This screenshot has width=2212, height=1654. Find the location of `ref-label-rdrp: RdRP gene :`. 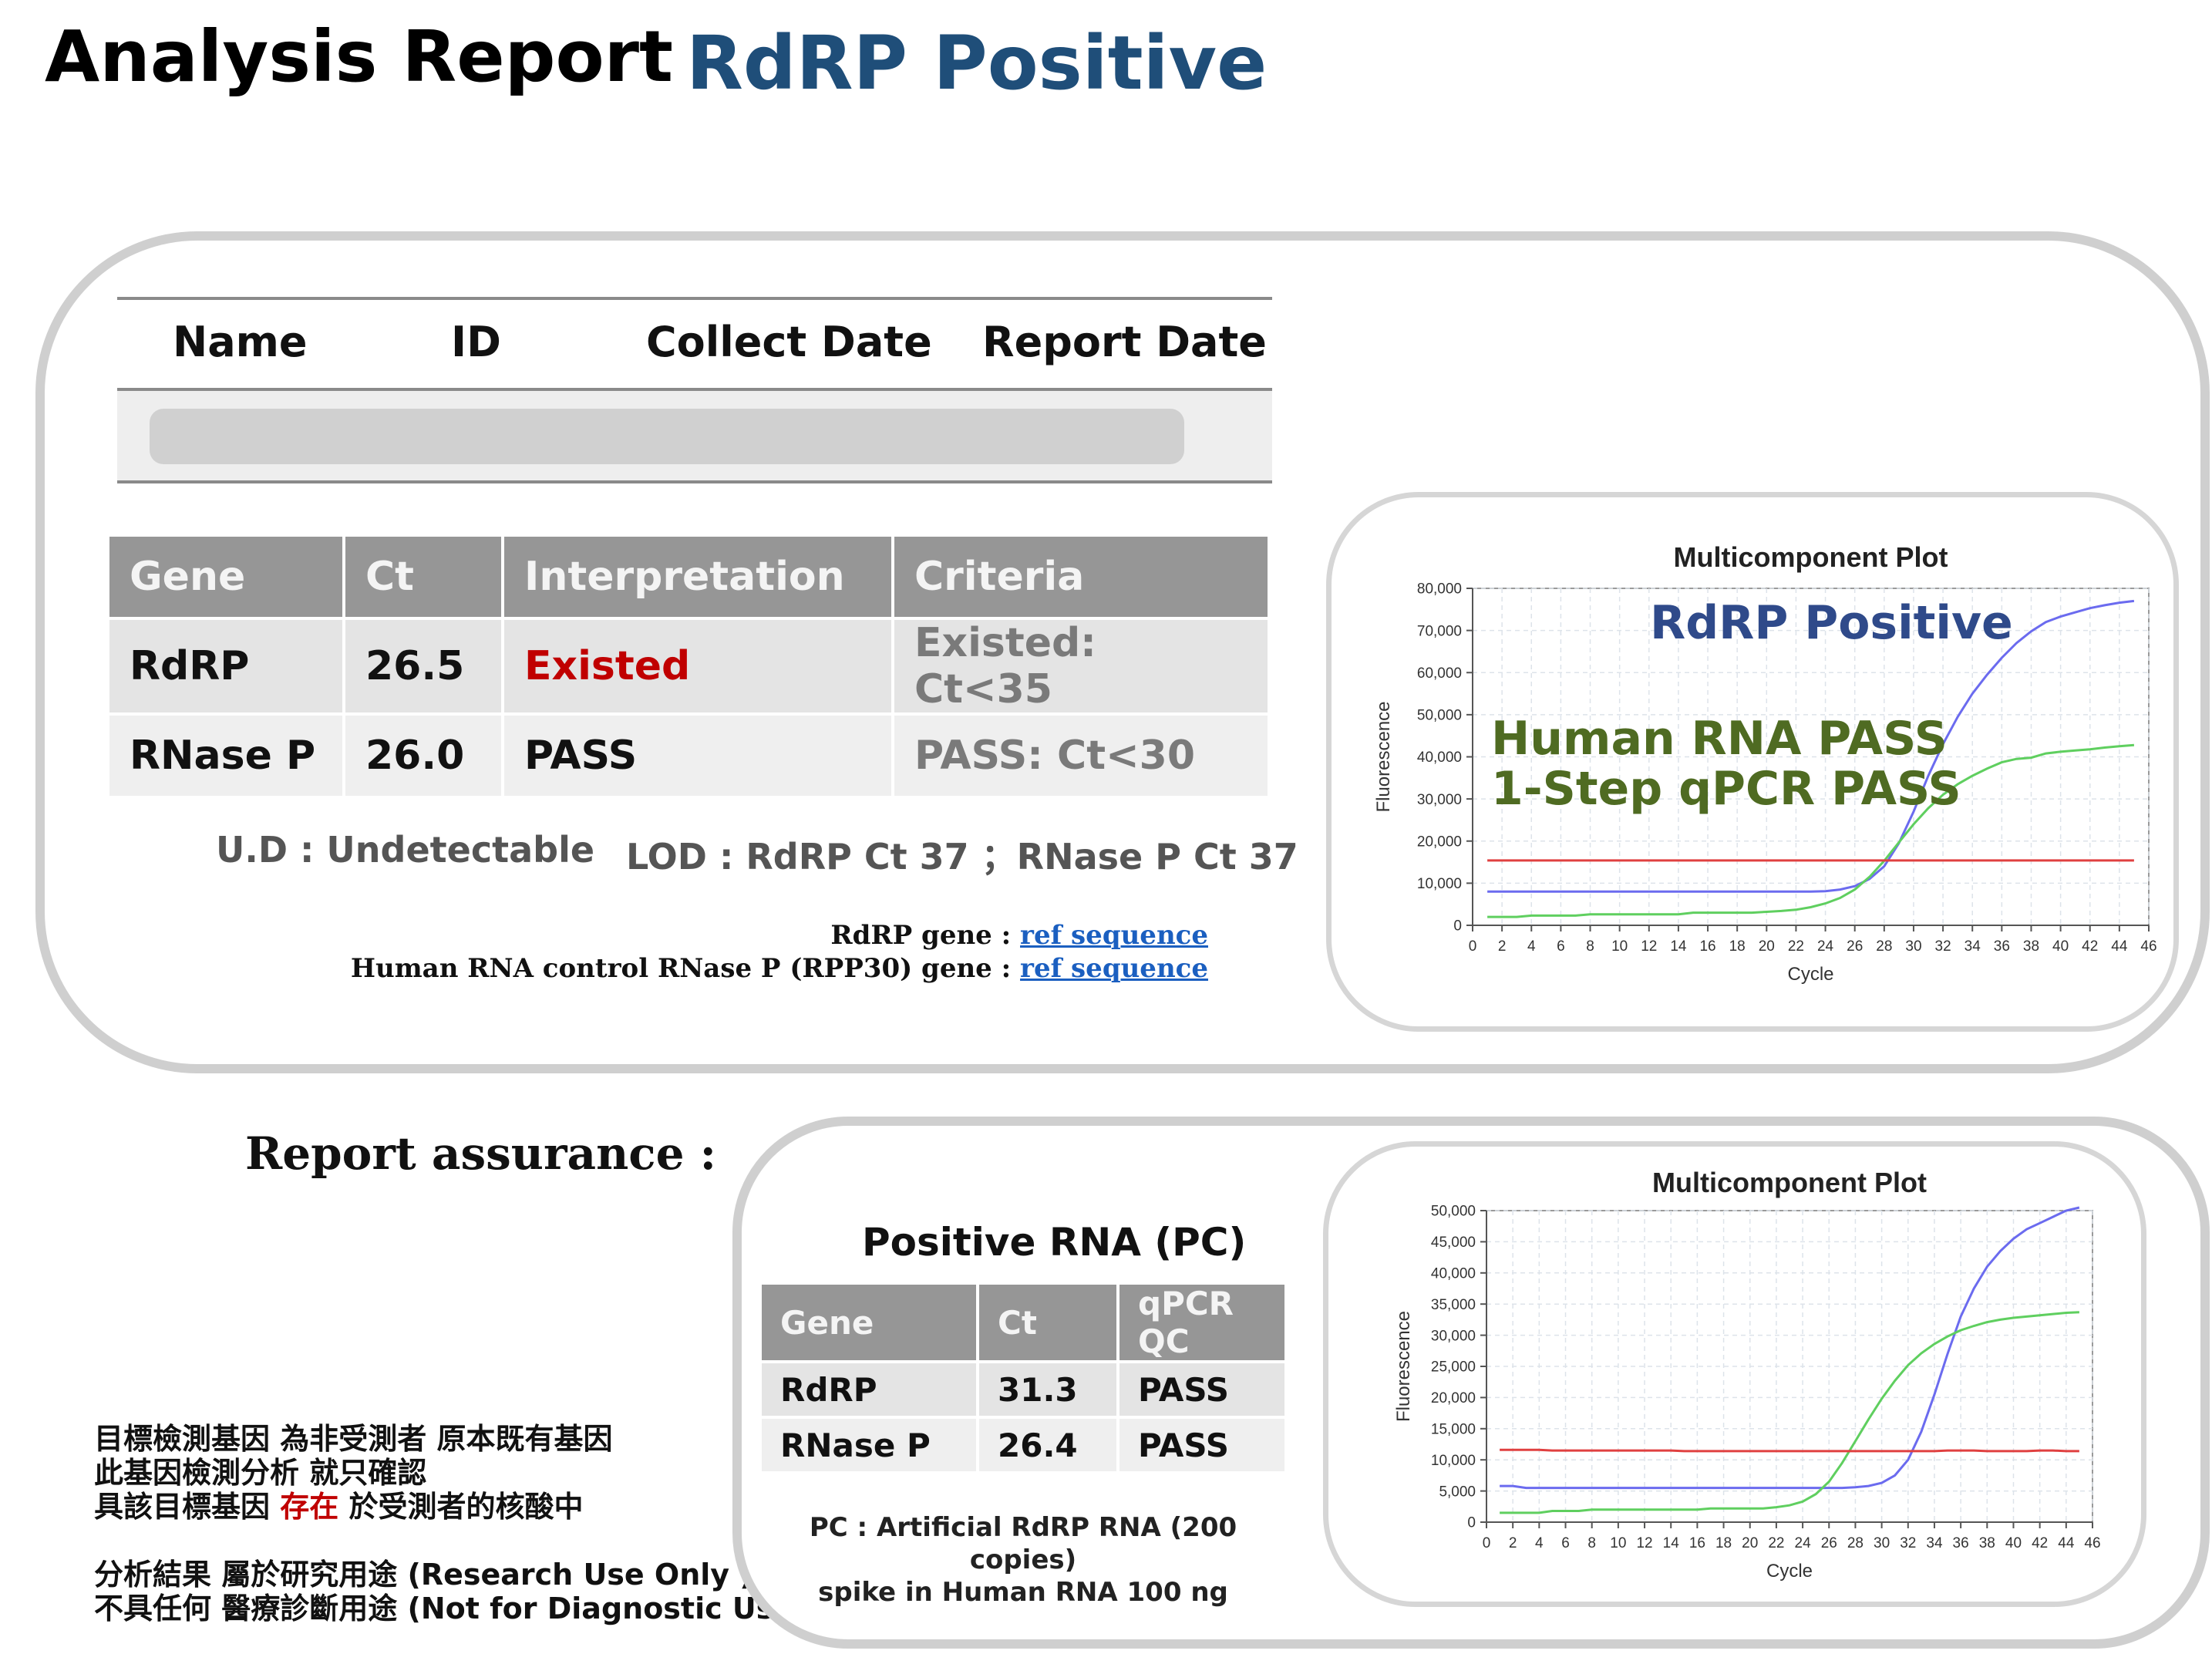

ref-label-rdrp: RdRP gene : is located at coordinates (925, 936).